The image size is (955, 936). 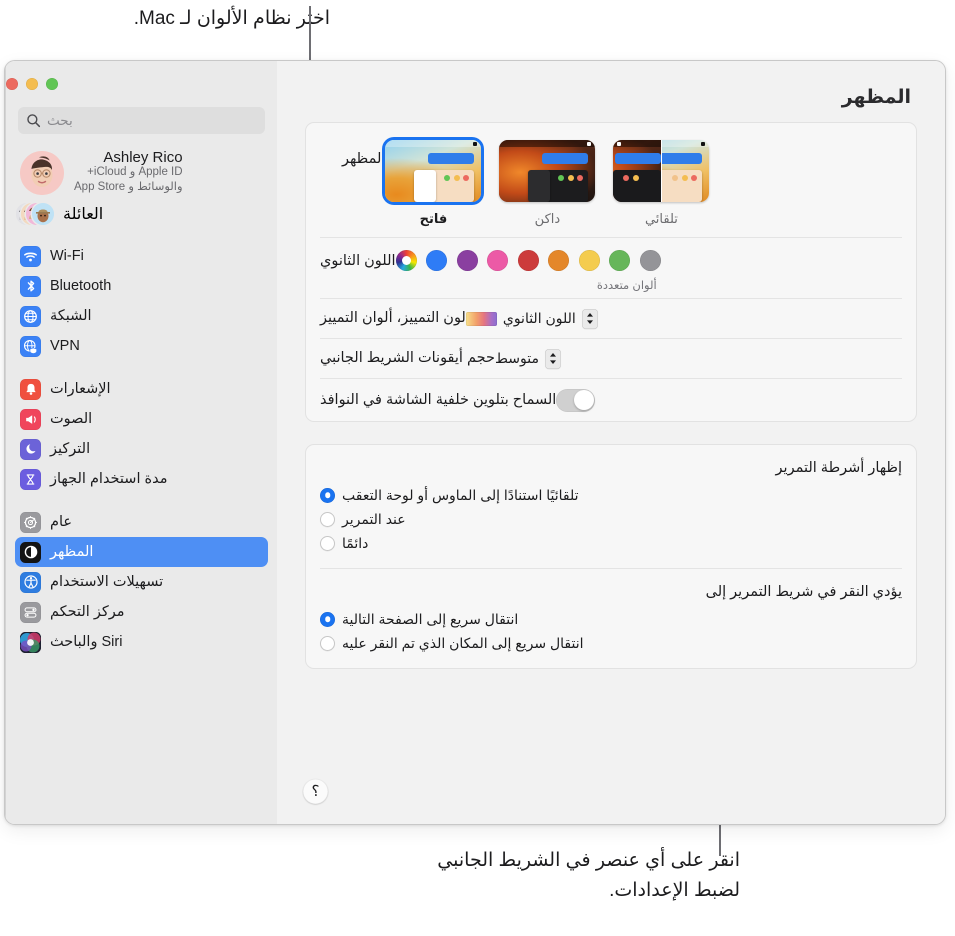 What do you see at coordinates (143, 157) in the screenshot?
I see `account-name: Ashley Rico` at bounding box center [143, 157].